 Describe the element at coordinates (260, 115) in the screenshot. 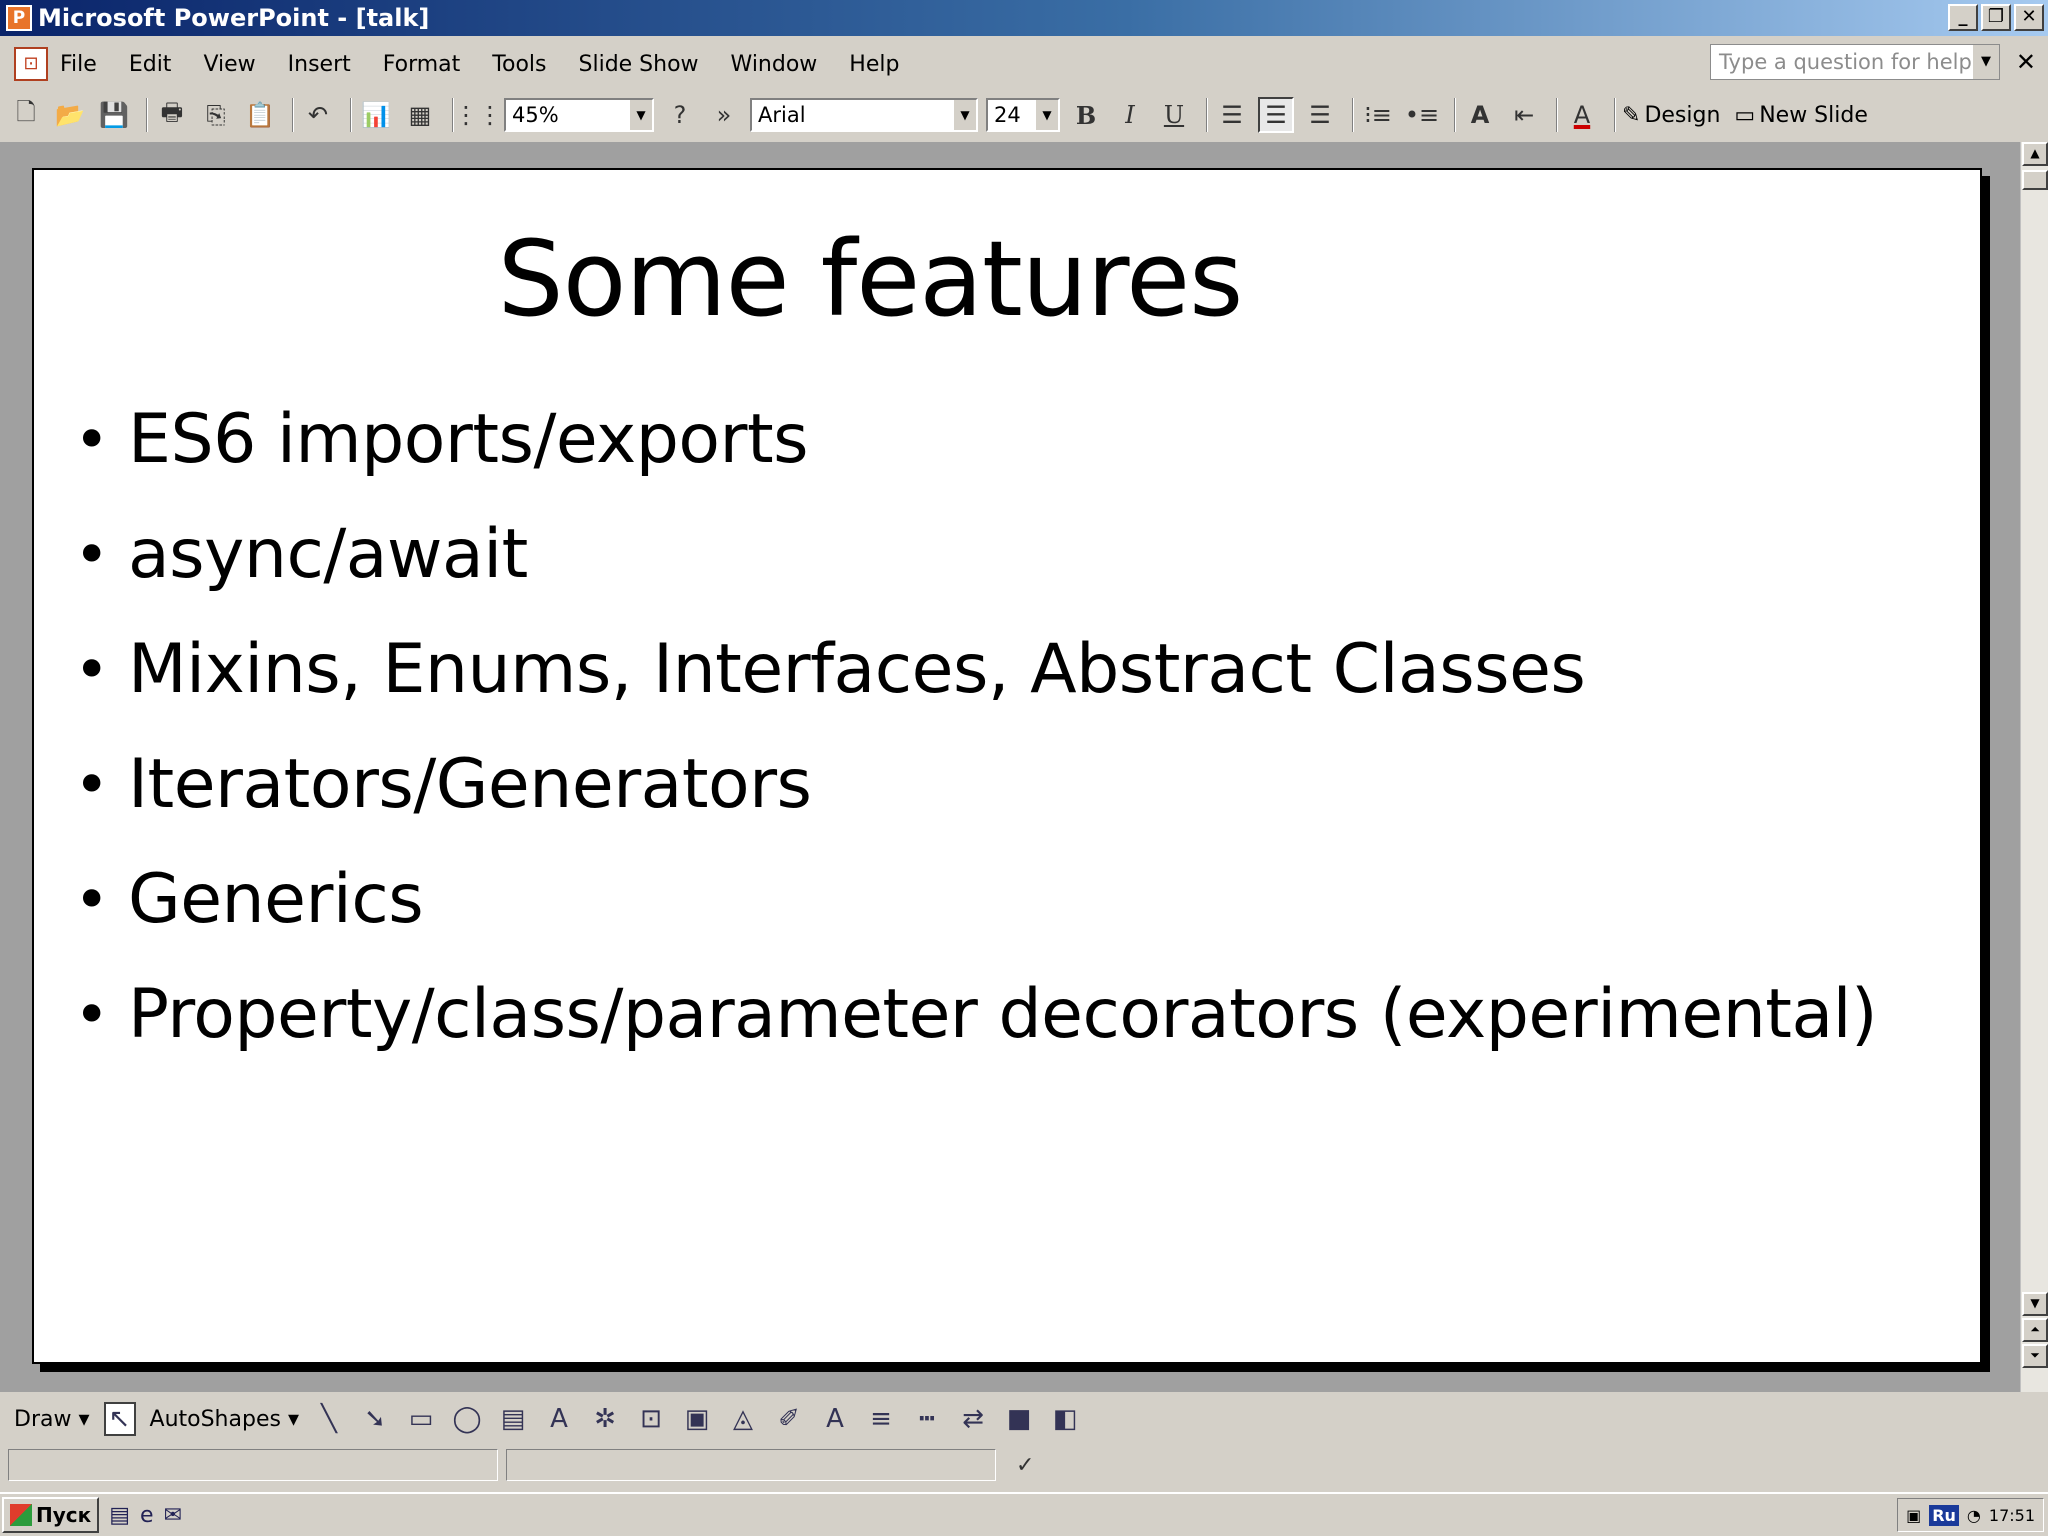

I see `paste-icon: 📋` at that location.